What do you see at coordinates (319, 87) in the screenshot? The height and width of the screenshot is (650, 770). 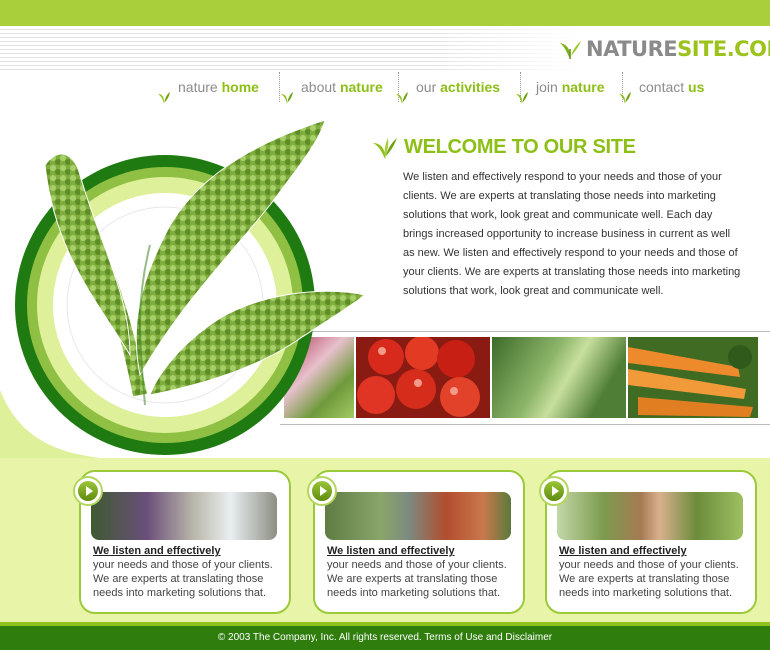 I see `nav-label-light: about` at bounding box center [319, 87].